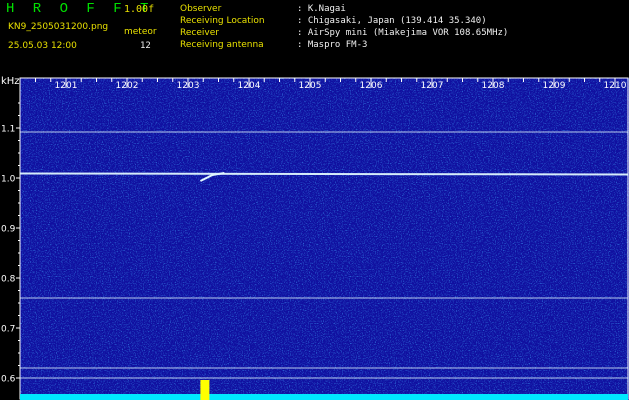 This screenshot has height=400, width=629. What do you see at coordinates (554, 86) in the screenshot?
I see `x-tick-label: 1209` at bounding box center [554, 86].